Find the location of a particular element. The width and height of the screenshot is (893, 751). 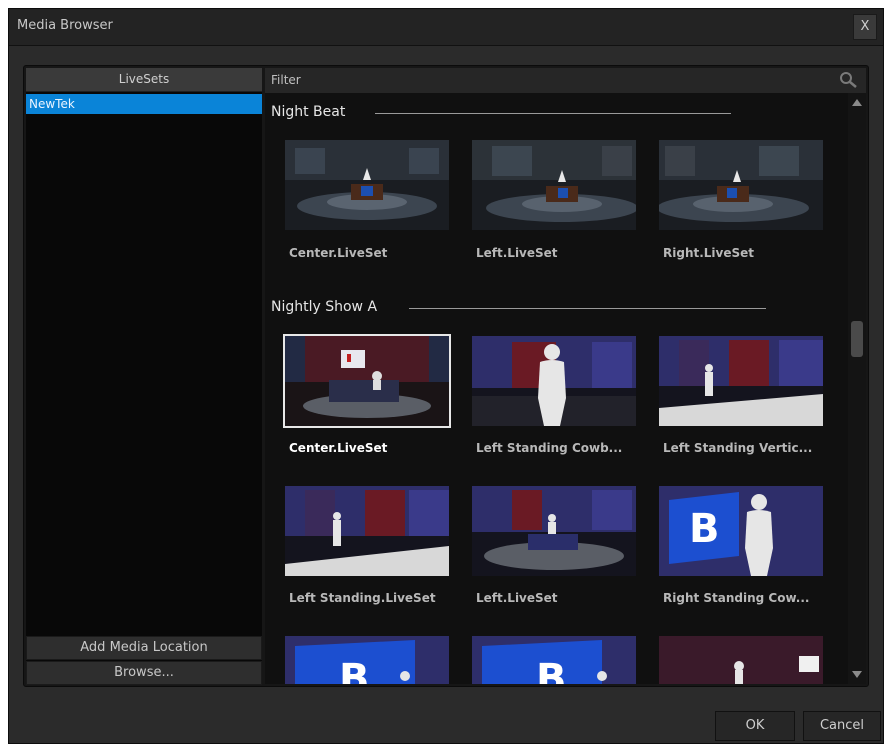

location-item-newtek: NewTek is located at coordinates (144, 104).